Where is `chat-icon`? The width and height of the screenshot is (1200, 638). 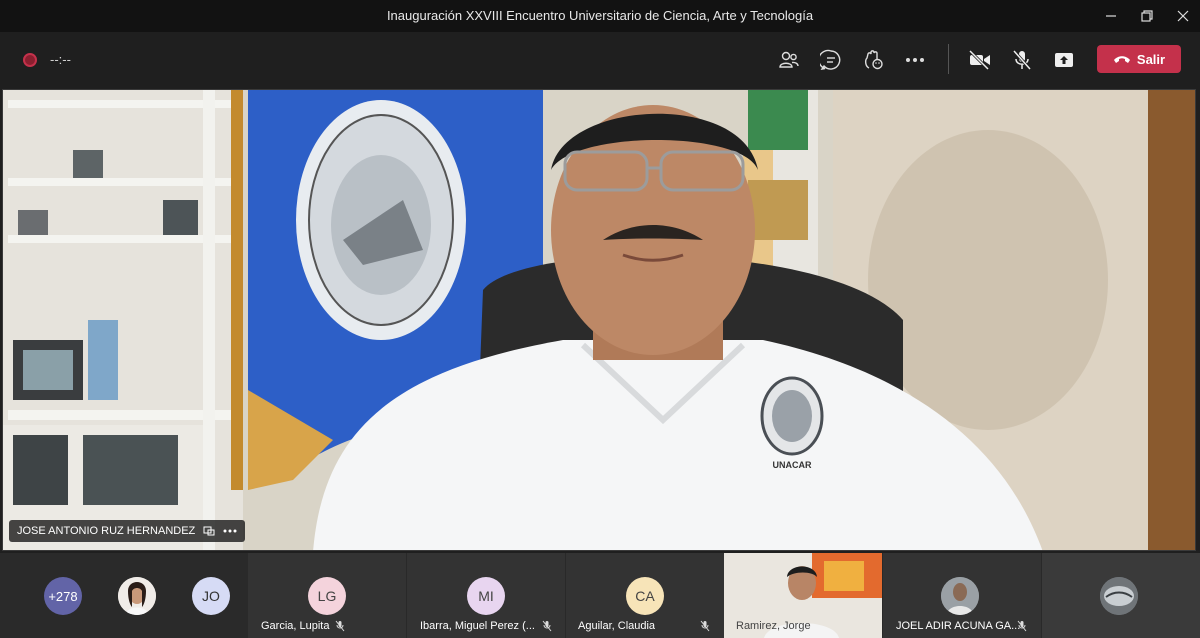 chat-icon is located at coordinates (831, 60).